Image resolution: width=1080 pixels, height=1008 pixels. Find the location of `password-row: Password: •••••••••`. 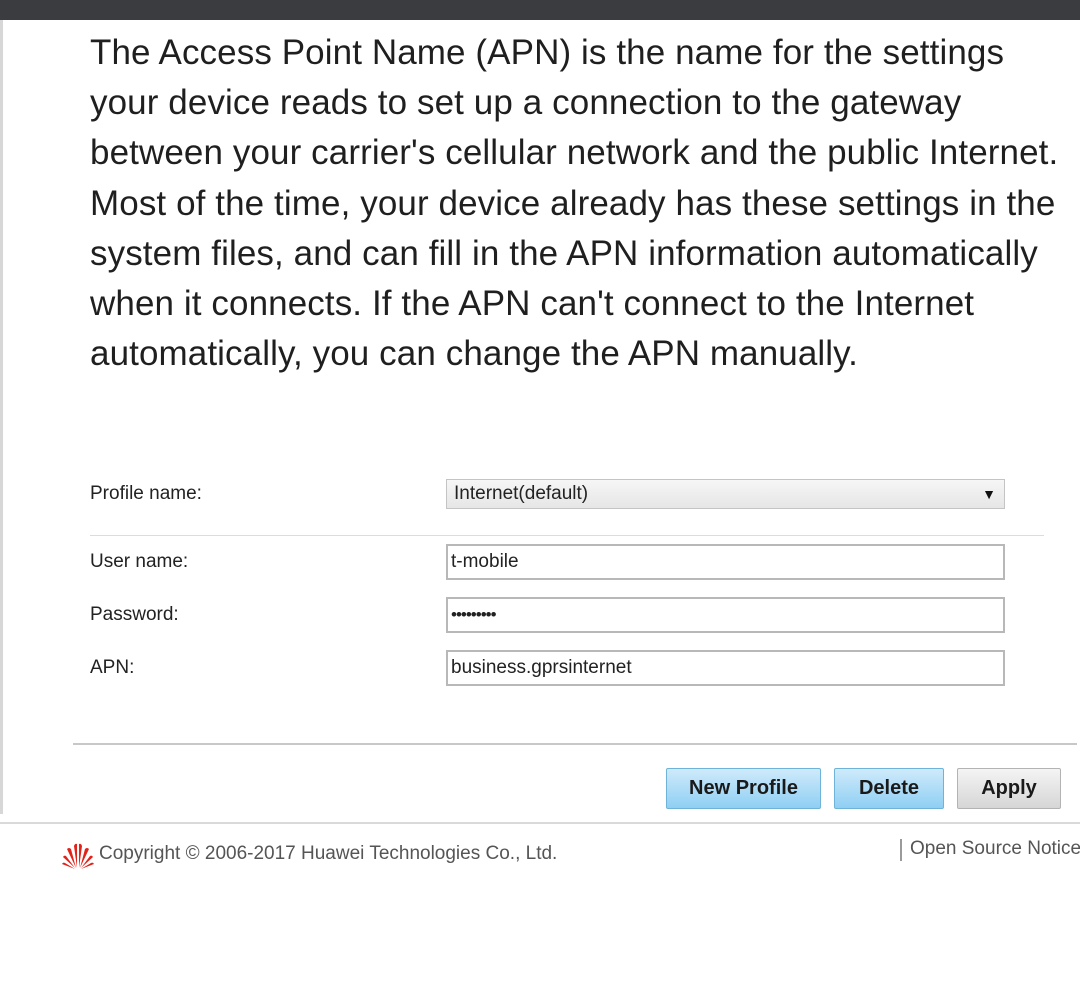

password-row: Password: ••••••••• is located at coordinates (547, 615).